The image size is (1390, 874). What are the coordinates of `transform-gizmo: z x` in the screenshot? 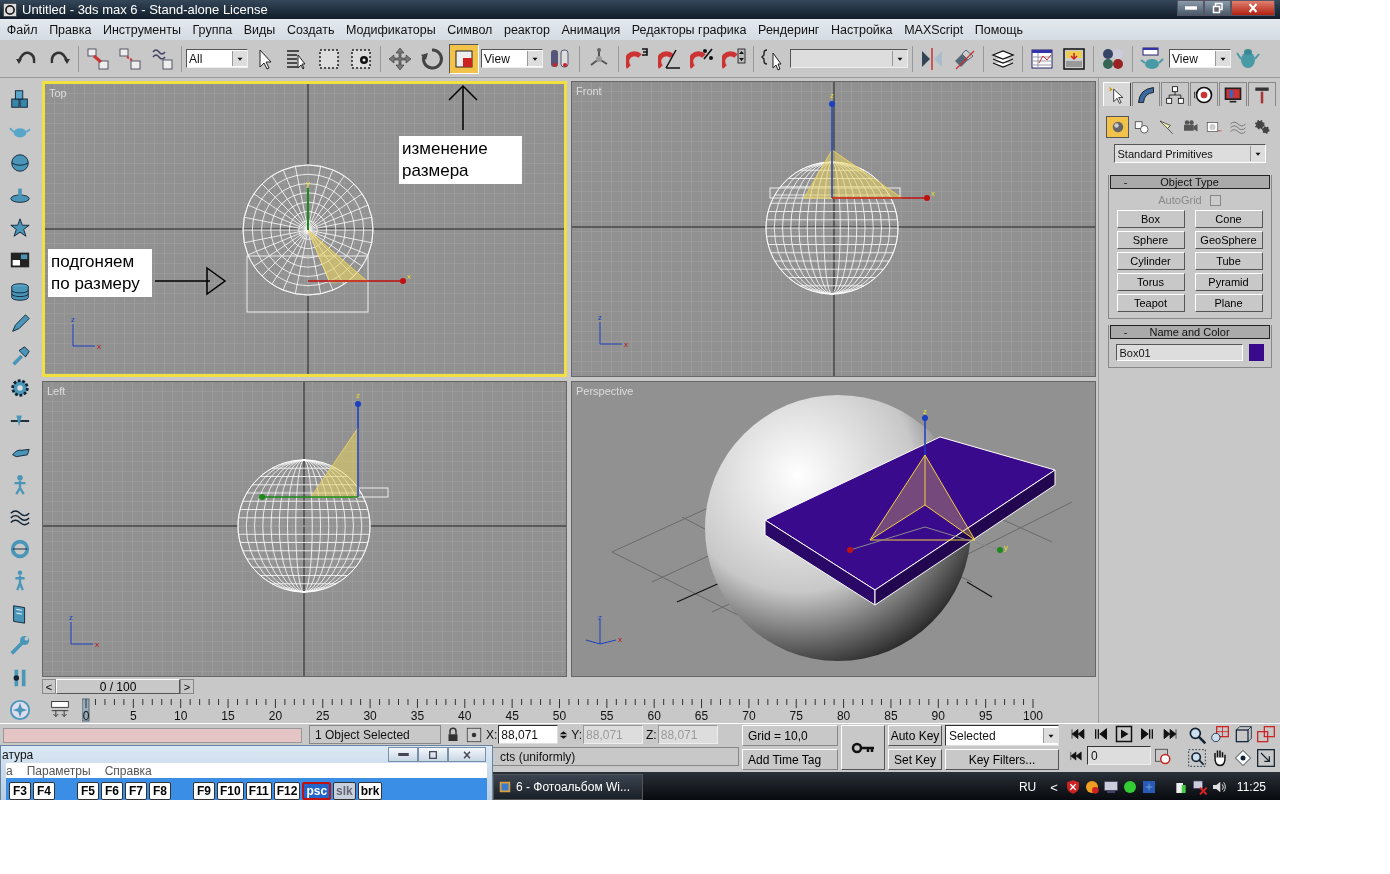 It's located at (869, 146).